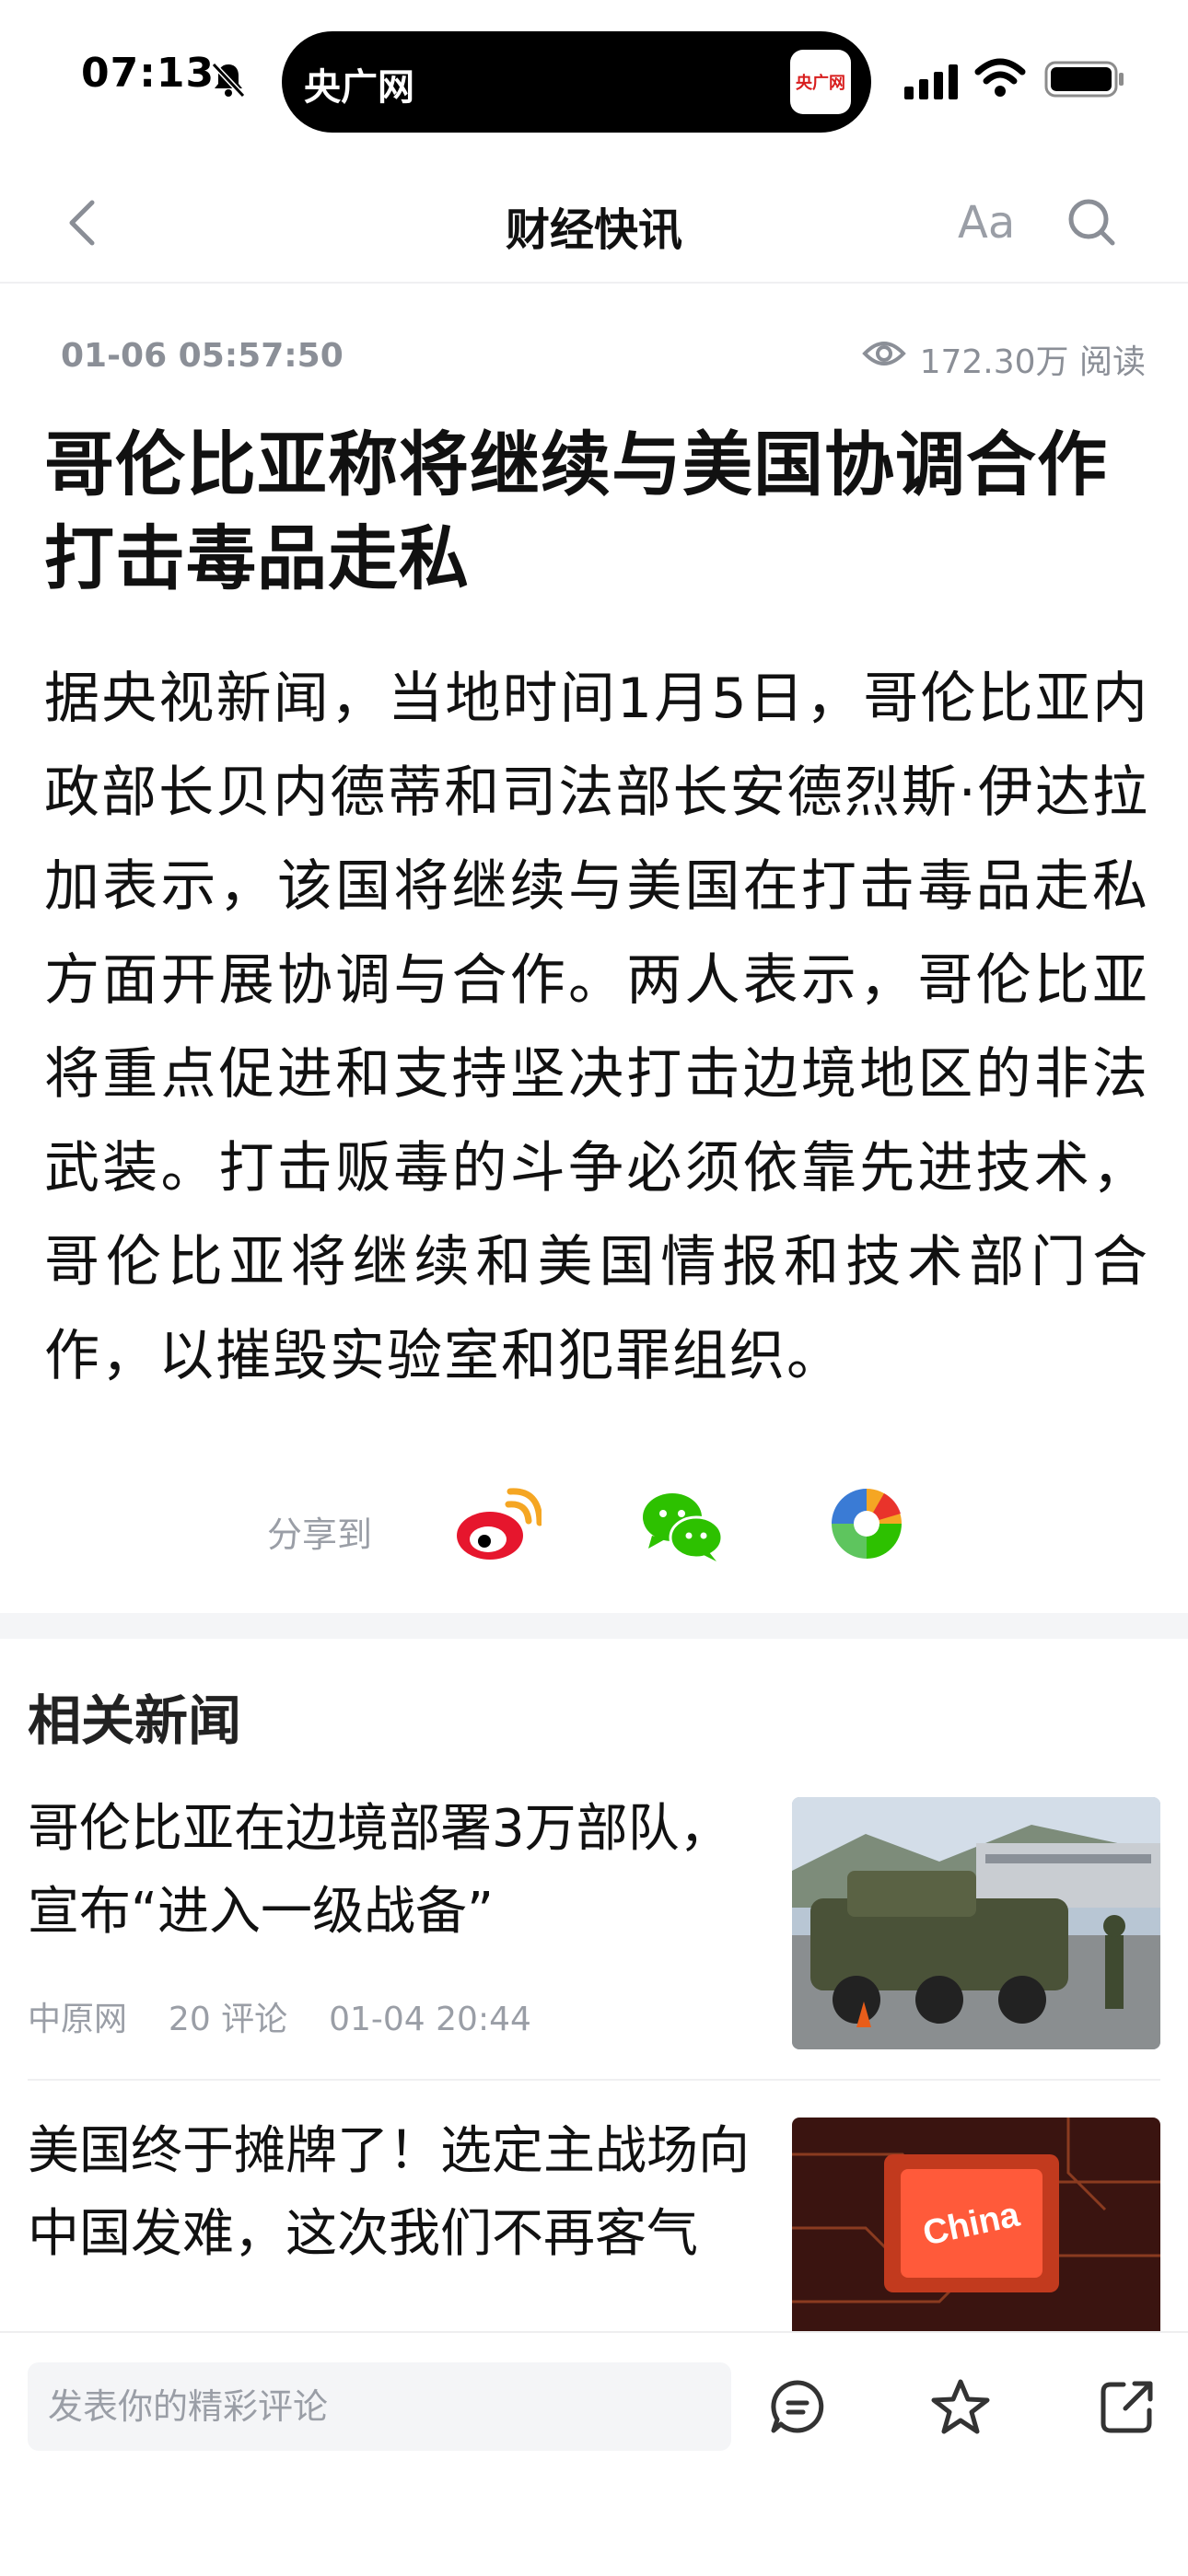 Image resolution: width=1188 pixels, height=2576 pixels. I want to click on related-news-heading: 相关新闻, so click(135, 1720).